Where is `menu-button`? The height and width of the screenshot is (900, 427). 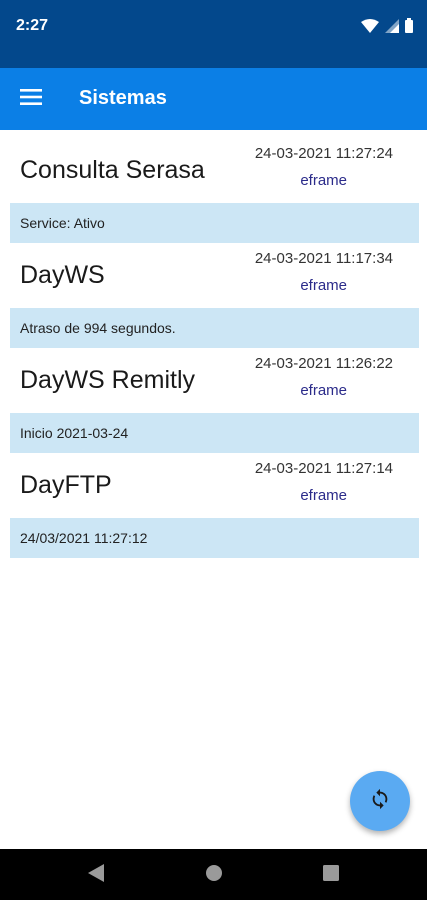
menu-button is located at coordinates (31, 99).